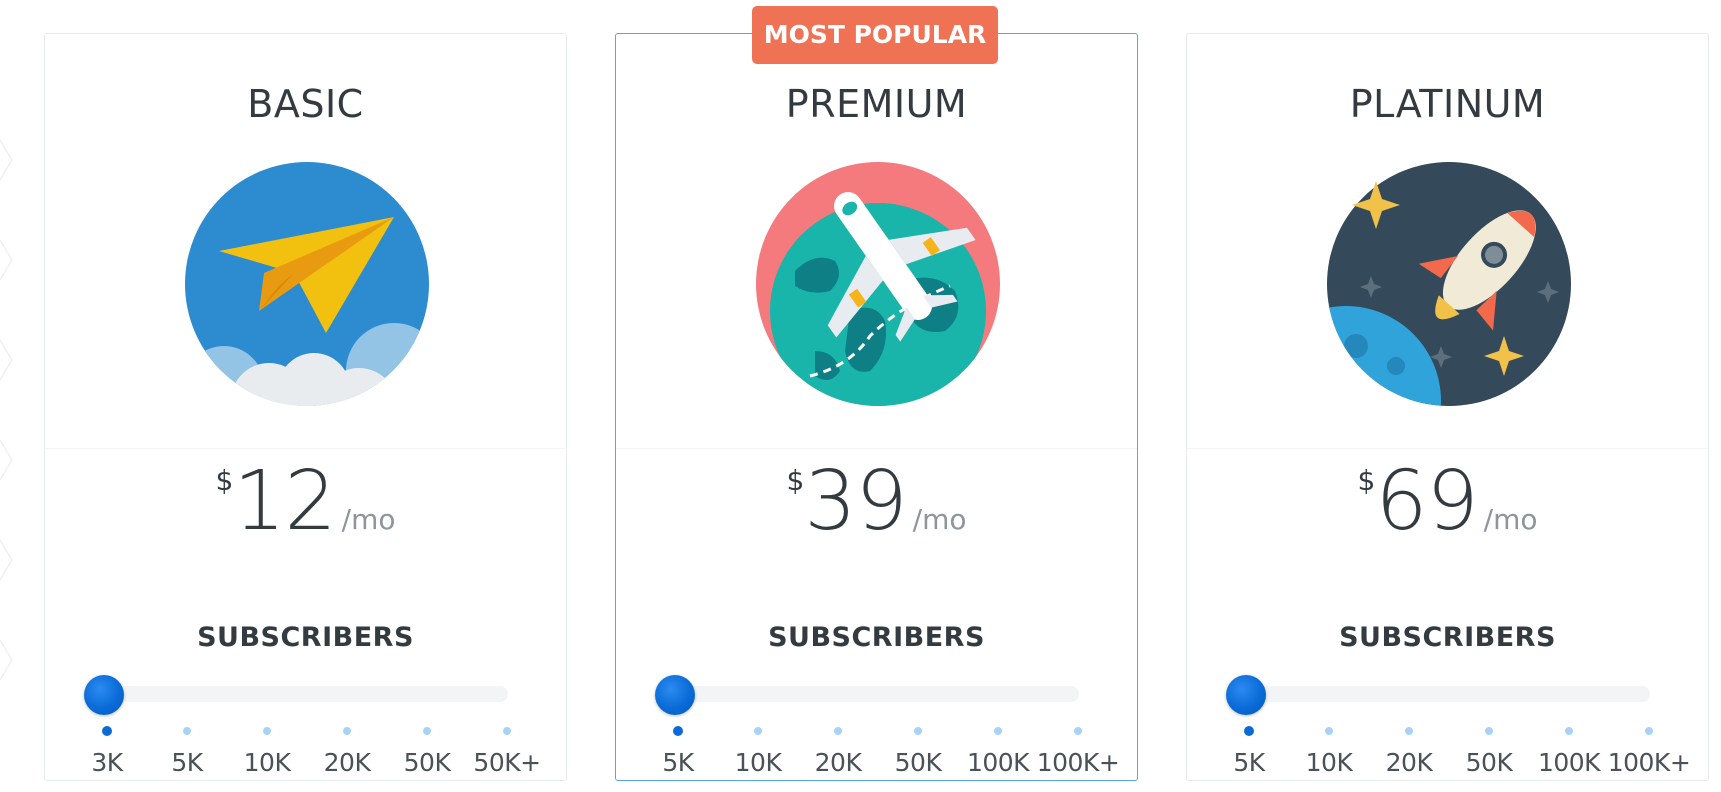  I want to click on price-amount: 39, so click(855, 501).